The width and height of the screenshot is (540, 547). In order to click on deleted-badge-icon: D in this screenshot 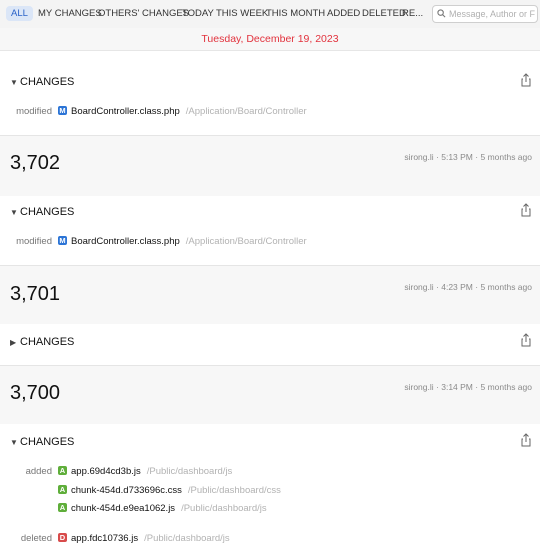, I will do `click(62, 537)`.